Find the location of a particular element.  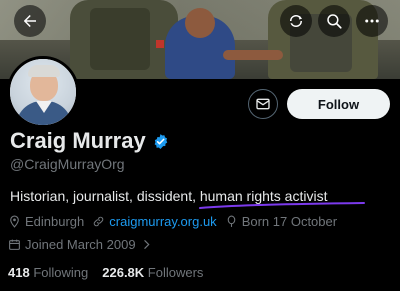

website: craigmurray.org.uk is located at coordinates (154, 221).